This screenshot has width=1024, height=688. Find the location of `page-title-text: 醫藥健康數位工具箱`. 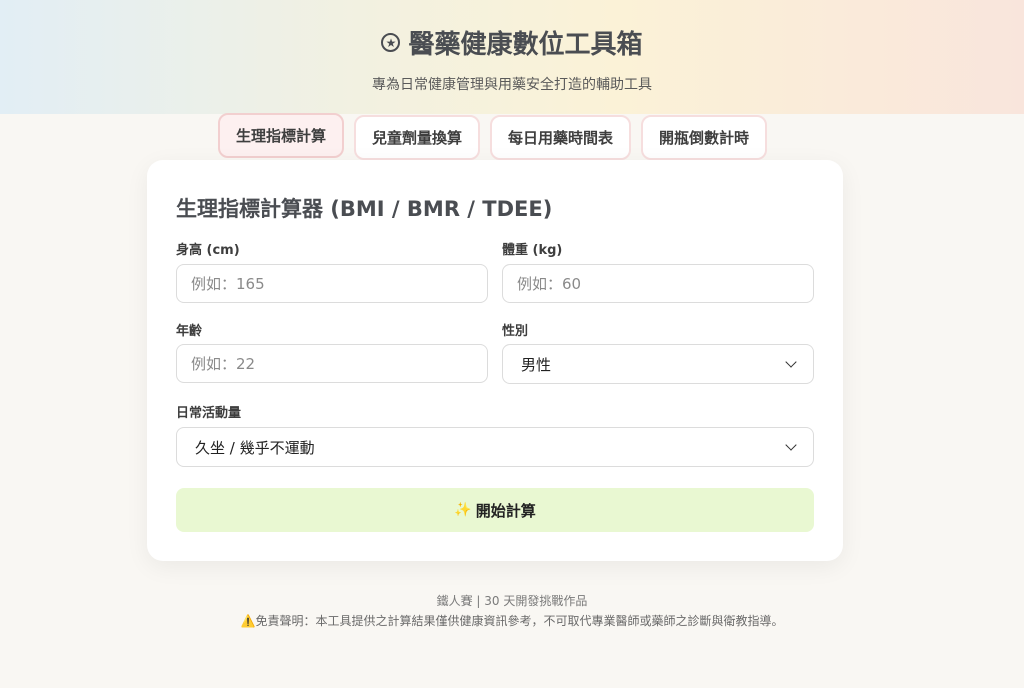

page-title-text: 醫藥健康數位工具箱 is located at coordinates (525, 45).